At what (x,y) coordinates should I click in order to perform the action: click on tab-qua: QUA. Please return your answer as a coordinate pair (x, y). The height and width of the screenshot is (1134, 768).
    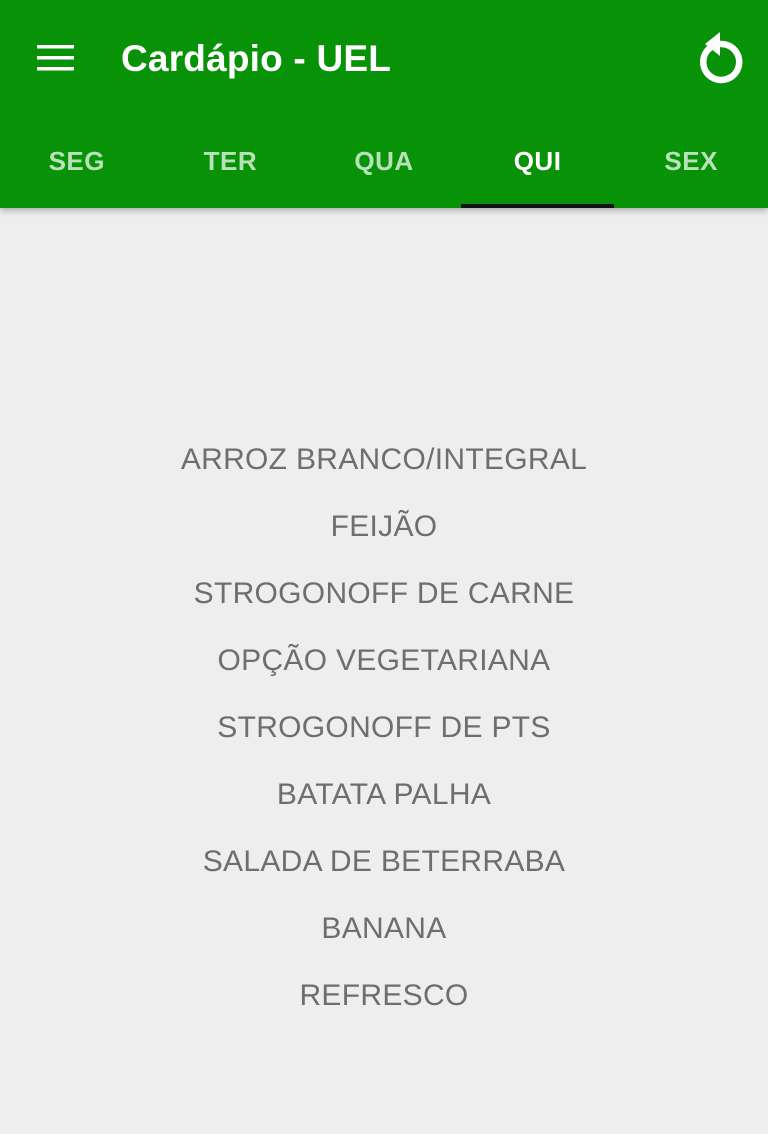
    Looking at the image, I should click on (384, 163).